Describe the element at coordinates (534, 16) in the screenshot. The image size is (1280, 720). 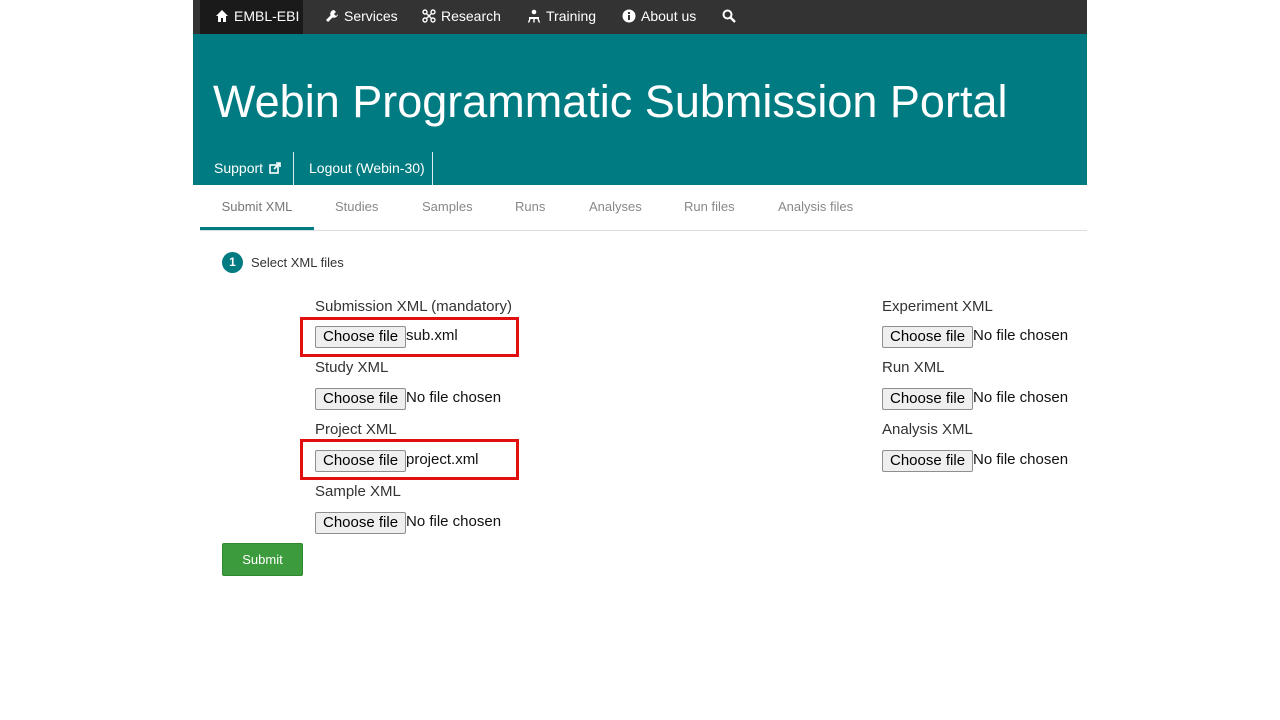
I see `training-icon` at that location.